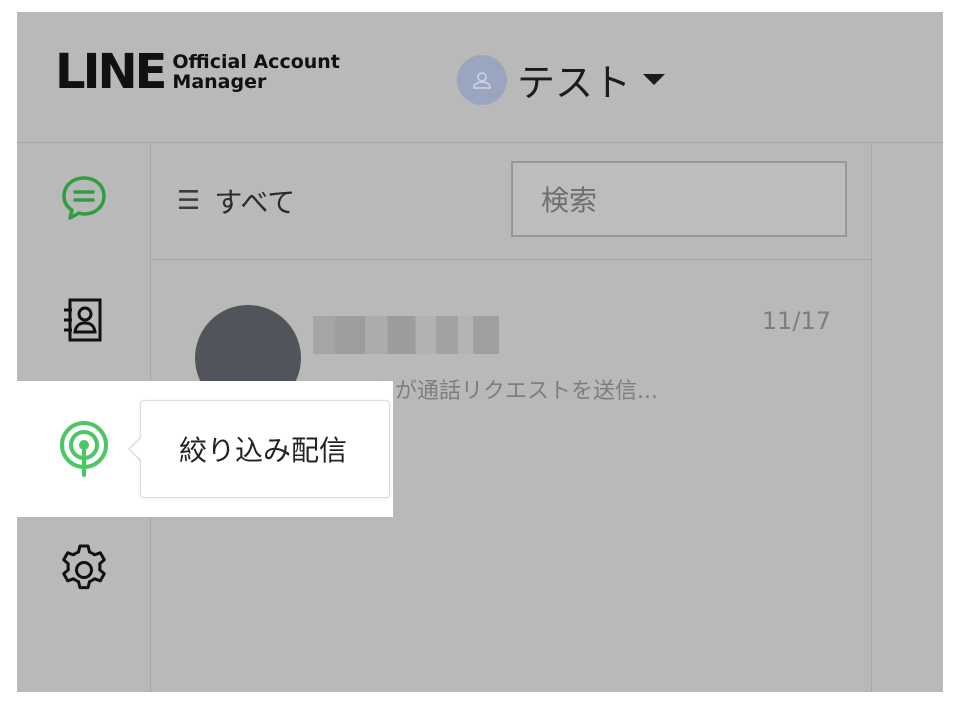 This screenshot has height=704, width=960. Describe the element at coordinates (679, 199) in the screenshot. I see `search-input: 検索` at that location.